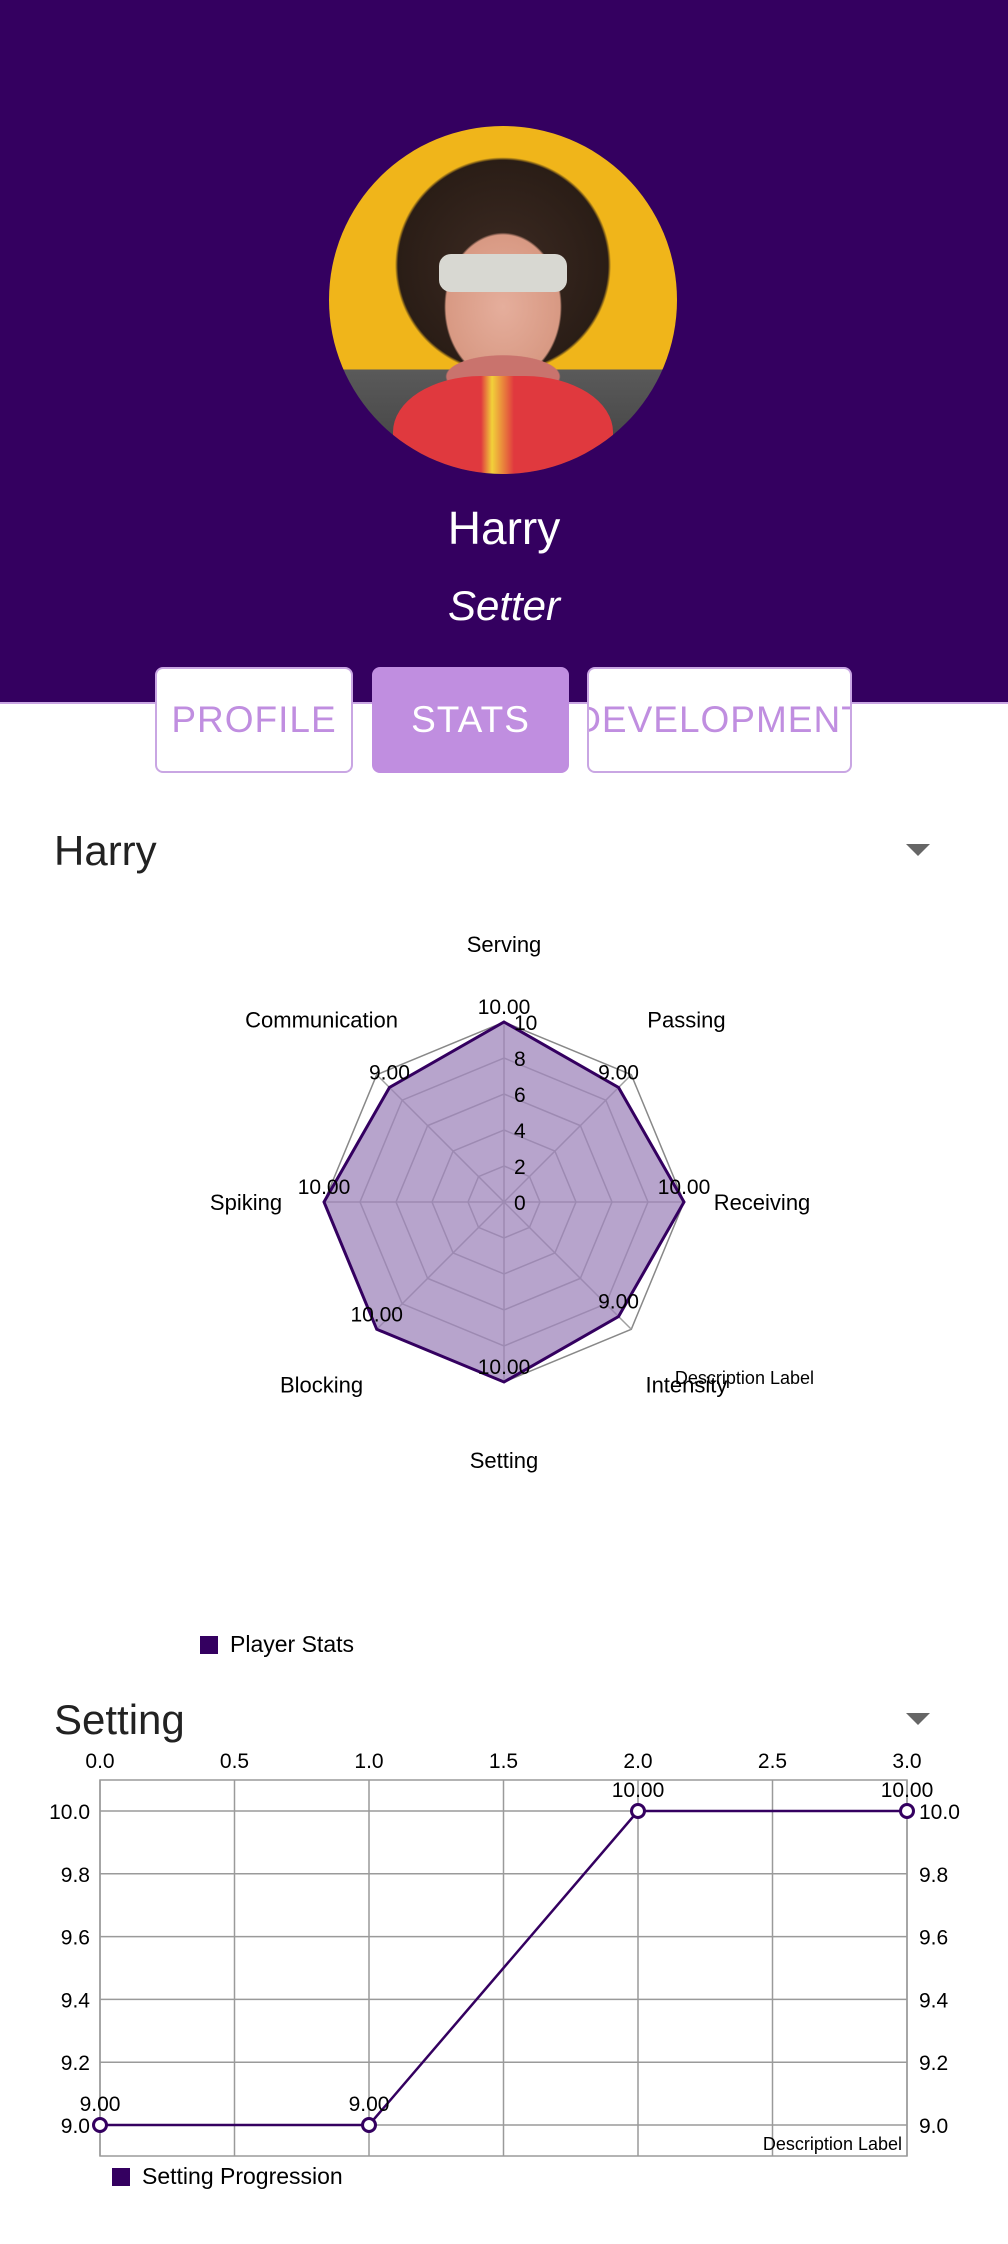  I want to click on y-tick-label-right: 10.0, so click(939, 1812).